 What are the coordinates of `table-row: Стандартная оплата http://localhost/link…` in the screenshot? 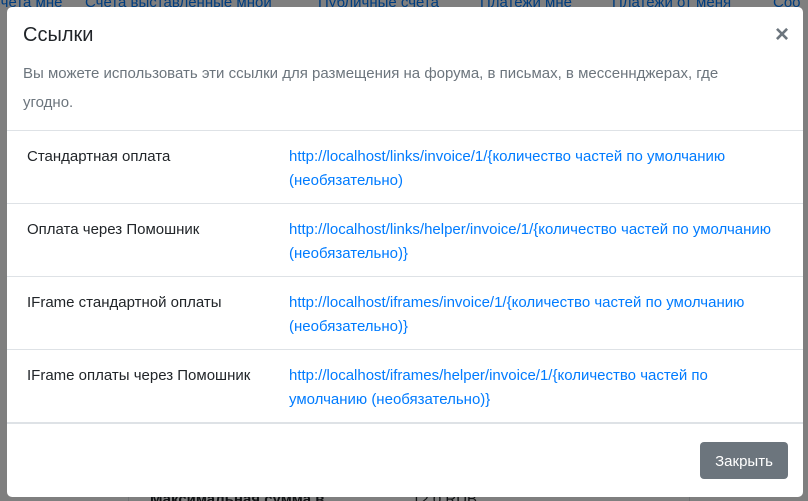 It's located at (405, 167).